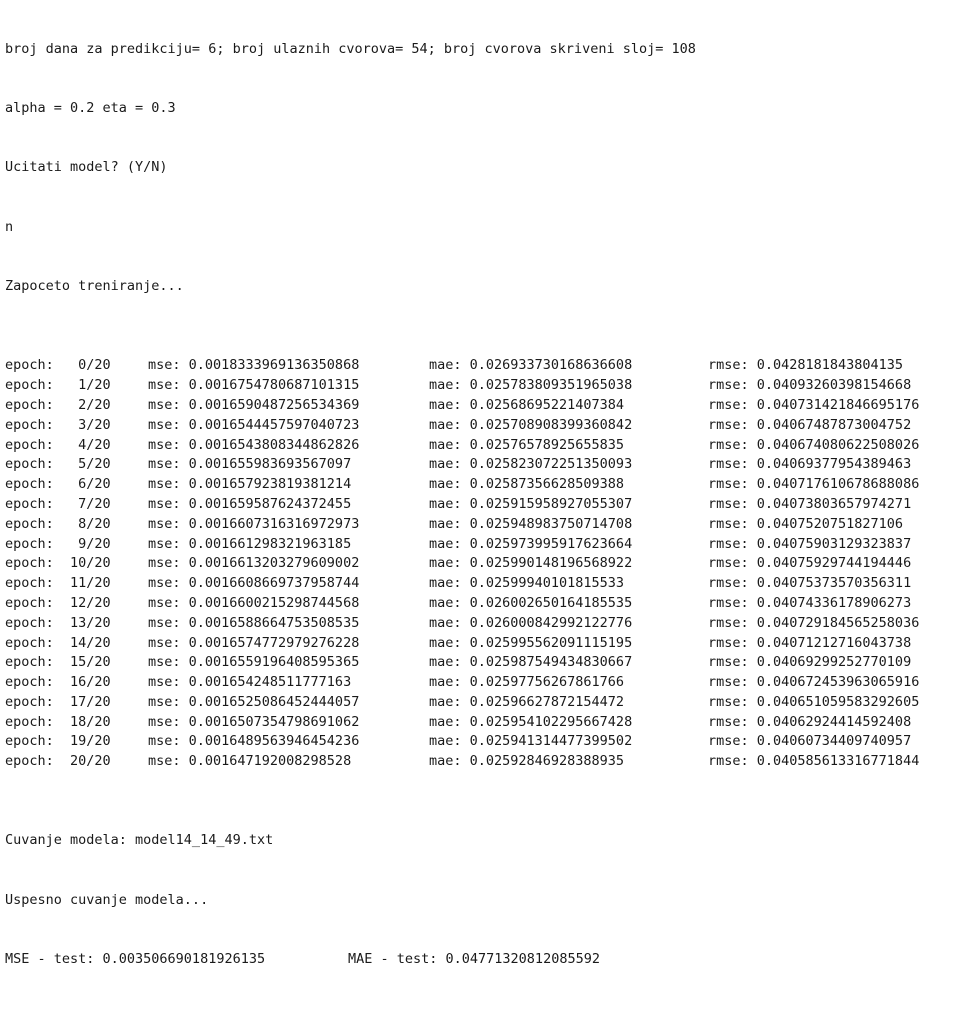 This screenshot has height=1029, width=970. I want to click on epoch-mse: mse: 0.0016544457597040723, so click(254, 424).